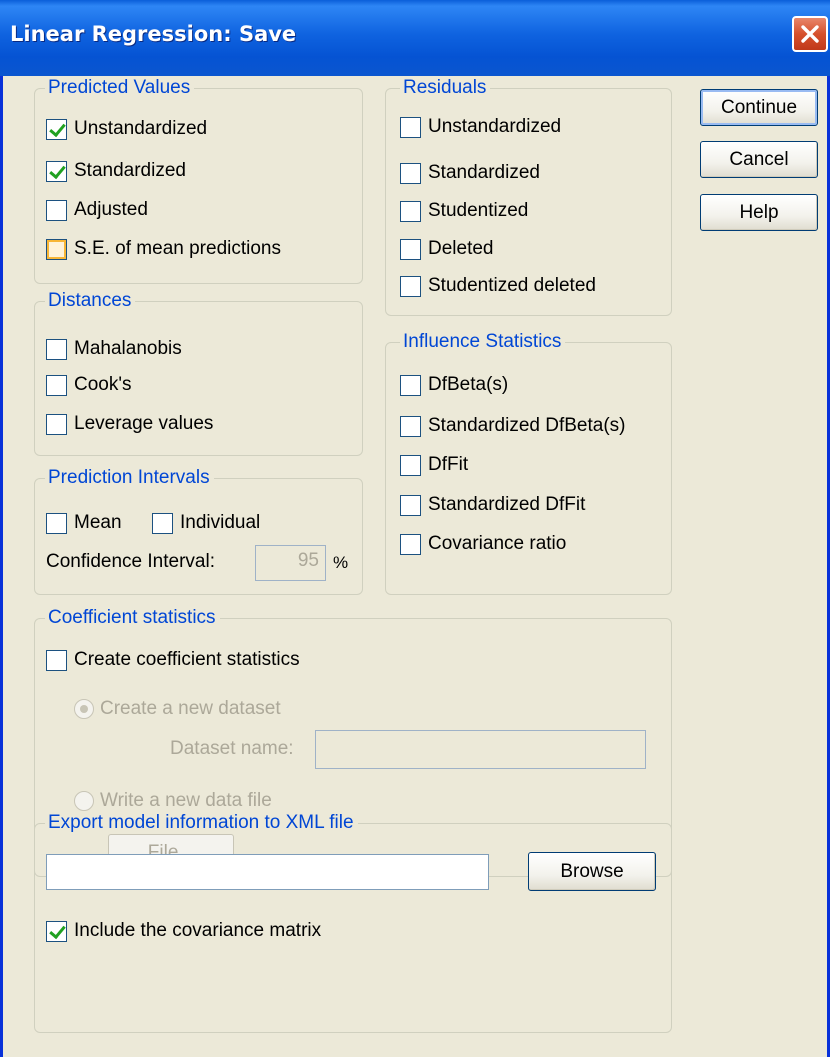 This screenshot has height=1057, width=830. What do you see at coordinates (187, 659) in the screenshot?
I see `create-coefficient-label: Create coefficient statistics` at bounding box center [187, 659].